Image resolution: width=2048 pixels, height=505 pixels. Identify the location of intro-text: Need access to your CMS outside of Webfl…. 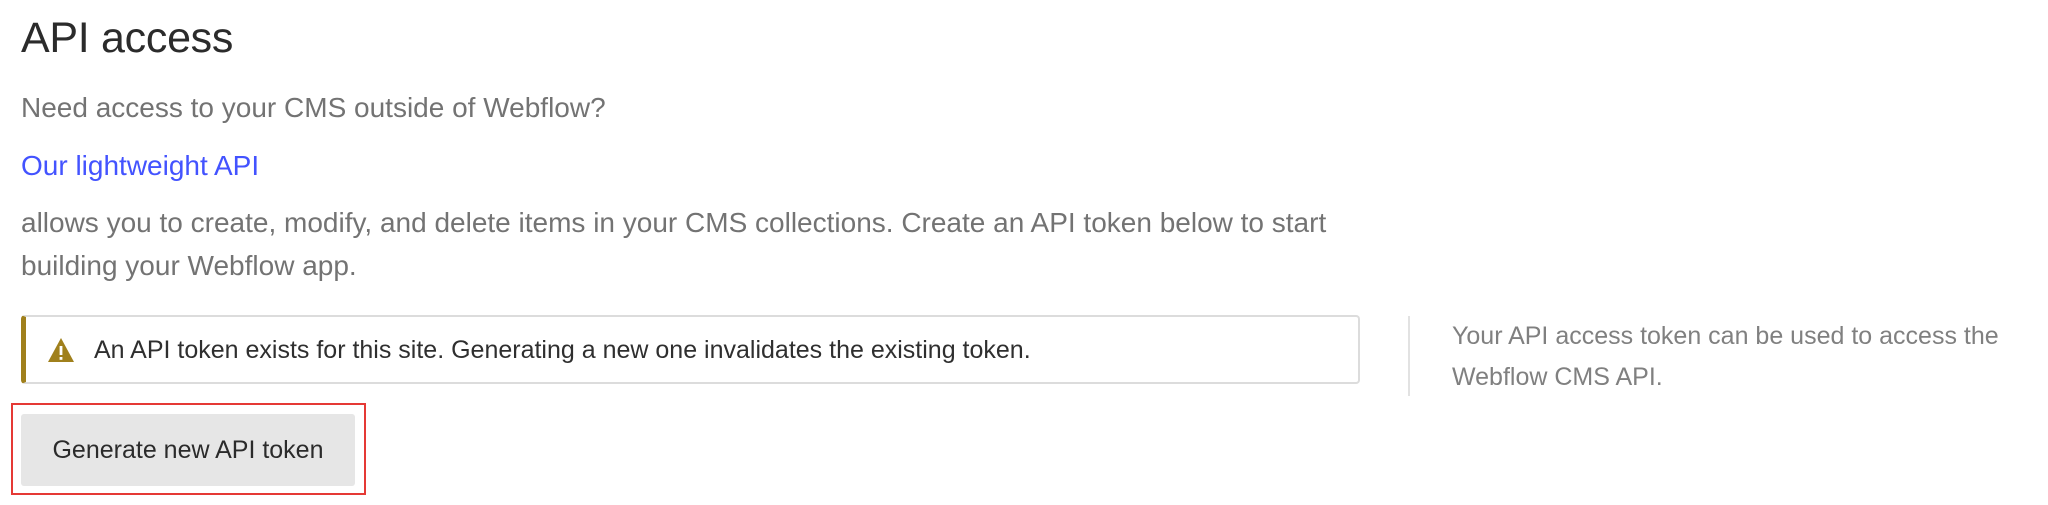
(313, 107).